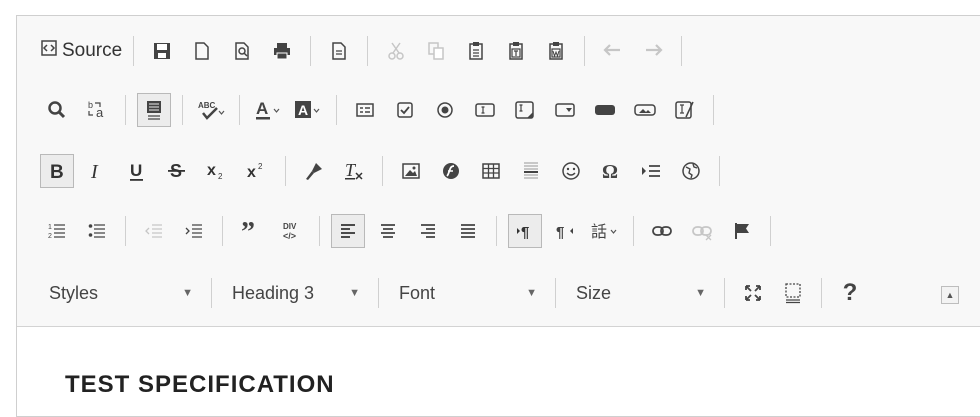  I want to click on button-widget-button, so click(605, 110).